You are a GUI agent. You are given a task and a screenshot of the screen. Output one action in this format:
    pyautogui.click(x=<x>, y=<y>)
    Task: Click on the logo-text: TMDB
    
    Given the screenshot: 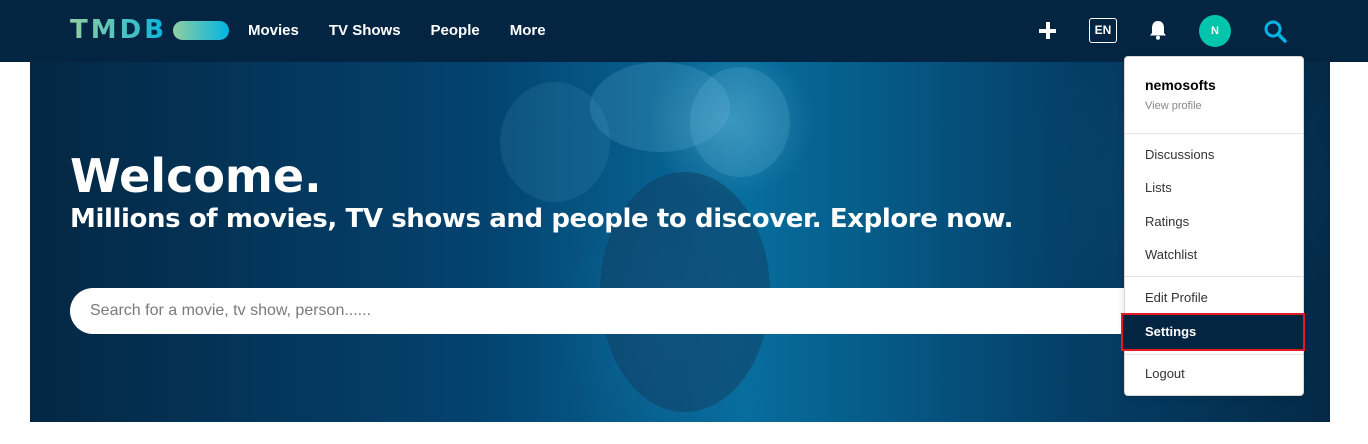 What is the action you would take?
    pyautogui.click(x=119, y=30)
    